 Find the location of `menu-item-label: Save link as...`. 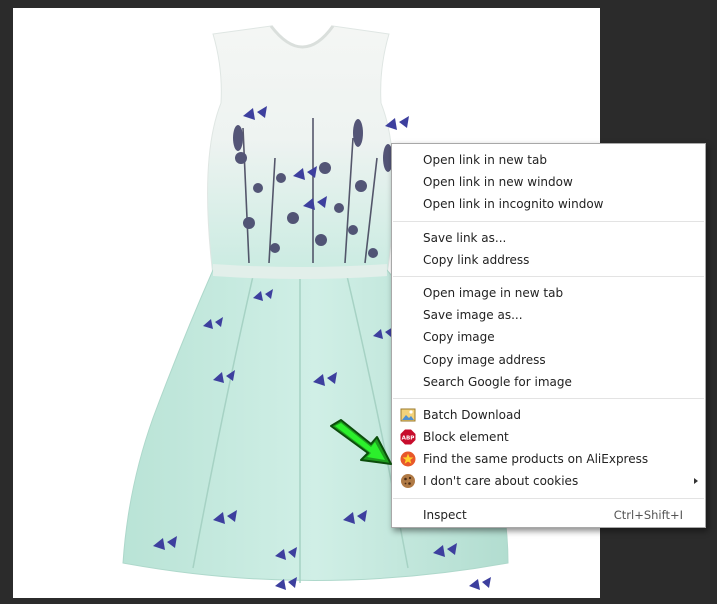

menu-item-label: Save link as... is located at coordinates (465, 237).